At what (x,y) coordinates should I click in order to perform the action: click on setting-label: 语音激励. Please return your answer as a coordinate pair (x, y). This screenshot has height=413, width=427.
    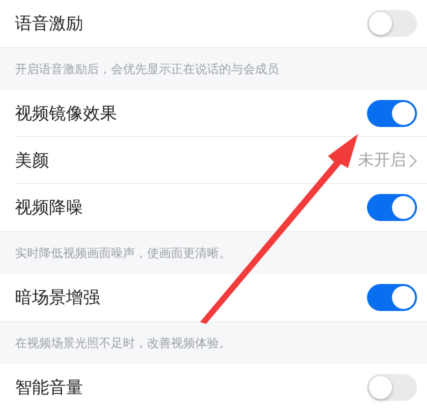
    Looking at the image, I should click on (49, 24).